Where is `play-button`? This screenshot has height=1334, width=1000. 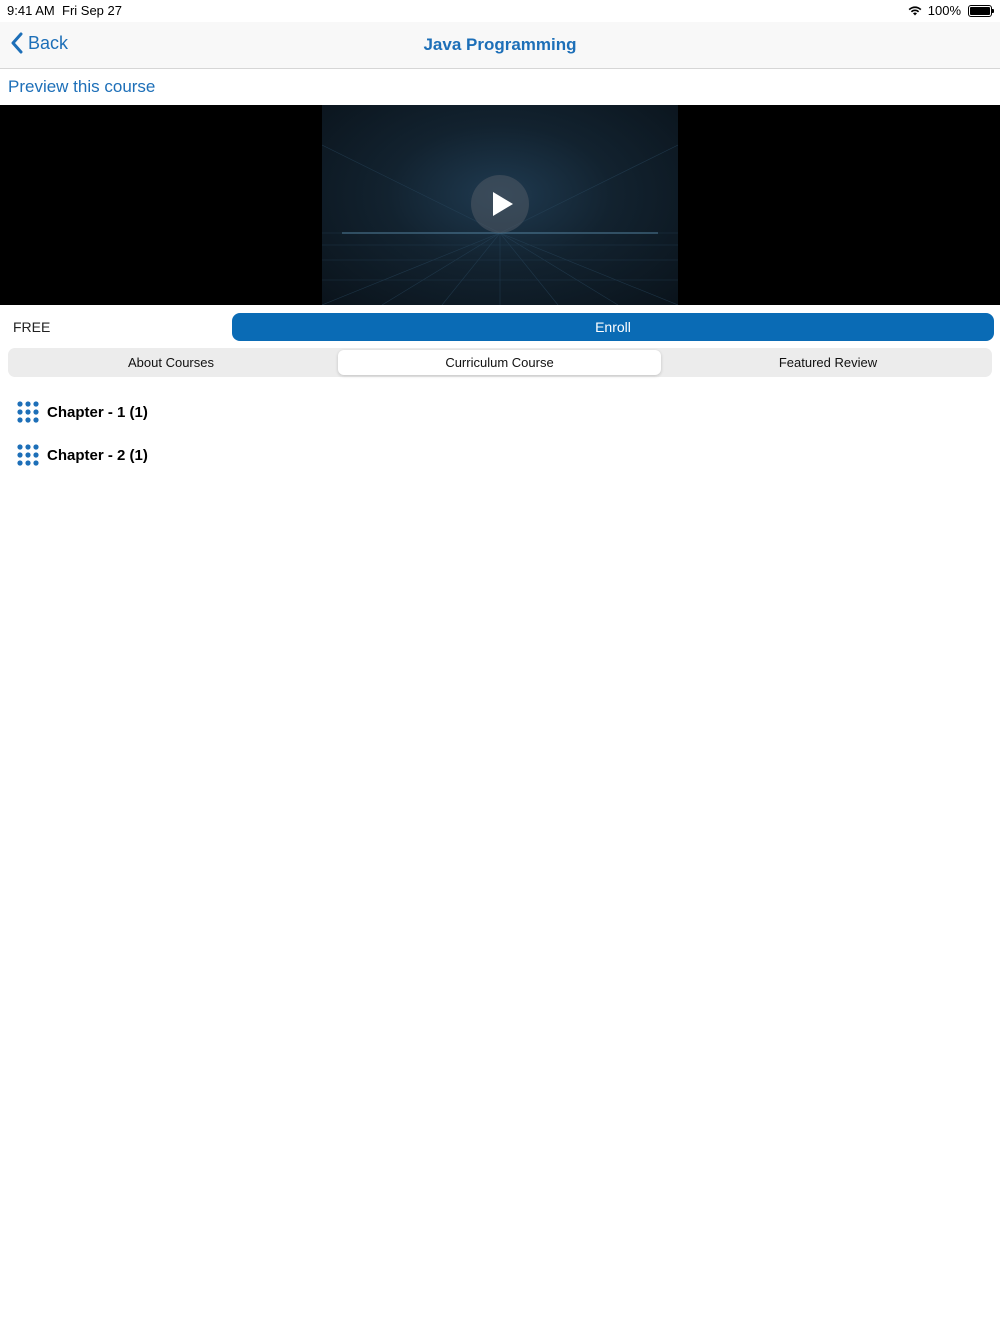 play-button is located at coordinates (500, 204).